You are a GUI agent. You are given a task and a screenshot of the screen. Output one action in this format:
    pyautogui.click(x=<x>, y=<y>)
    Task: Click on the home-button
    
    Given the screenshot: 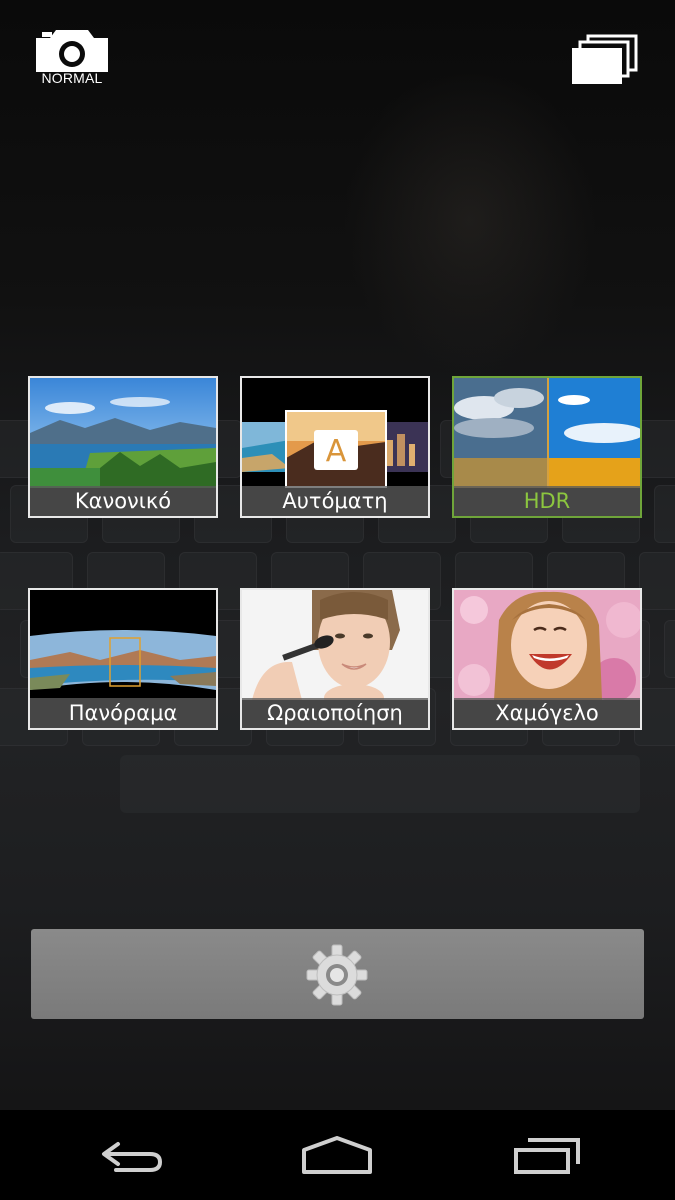 What is the action you would take?
    pyautogui.click(x=337, y=1155)
    